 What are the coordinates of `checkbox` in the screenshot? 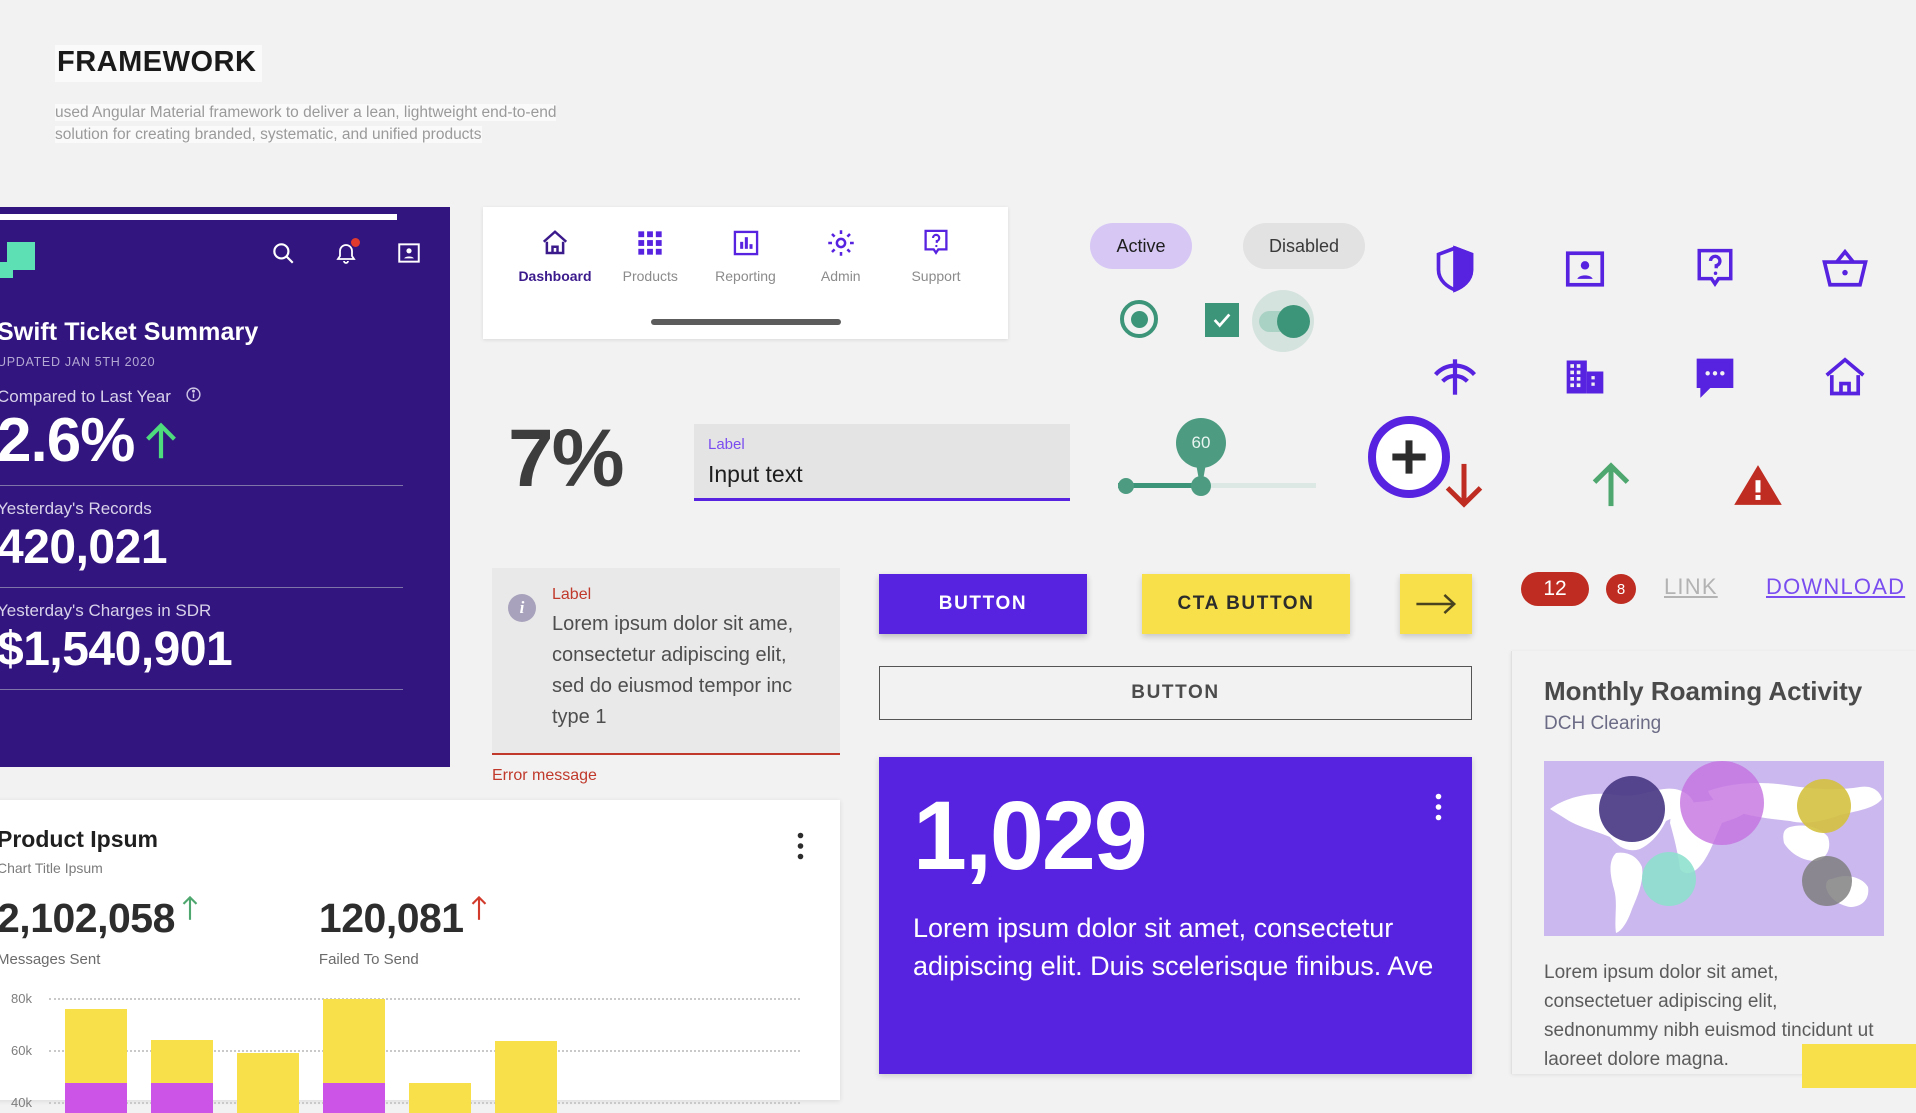 It's located at (1222, 320).